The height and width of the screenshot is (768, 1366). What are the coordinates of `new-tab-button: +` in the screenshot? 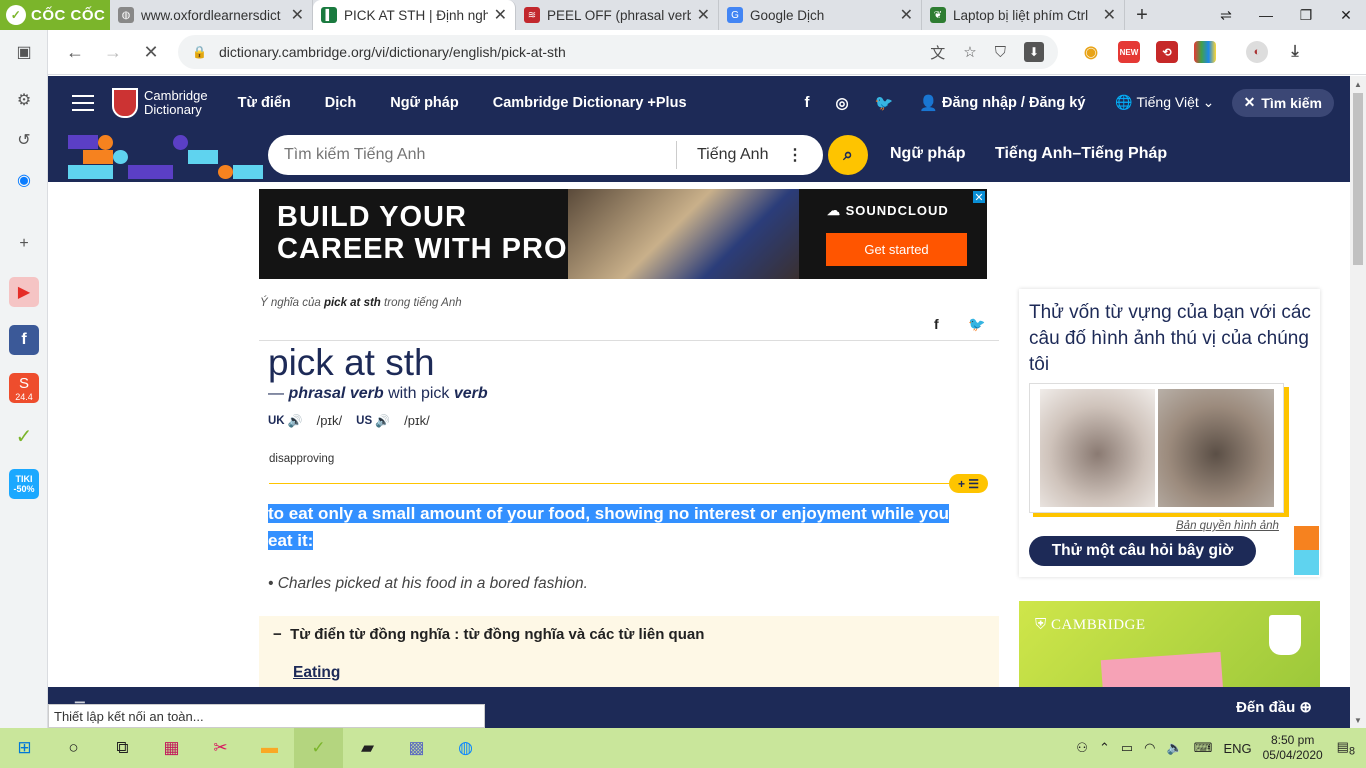 It's located at (1142, 15).